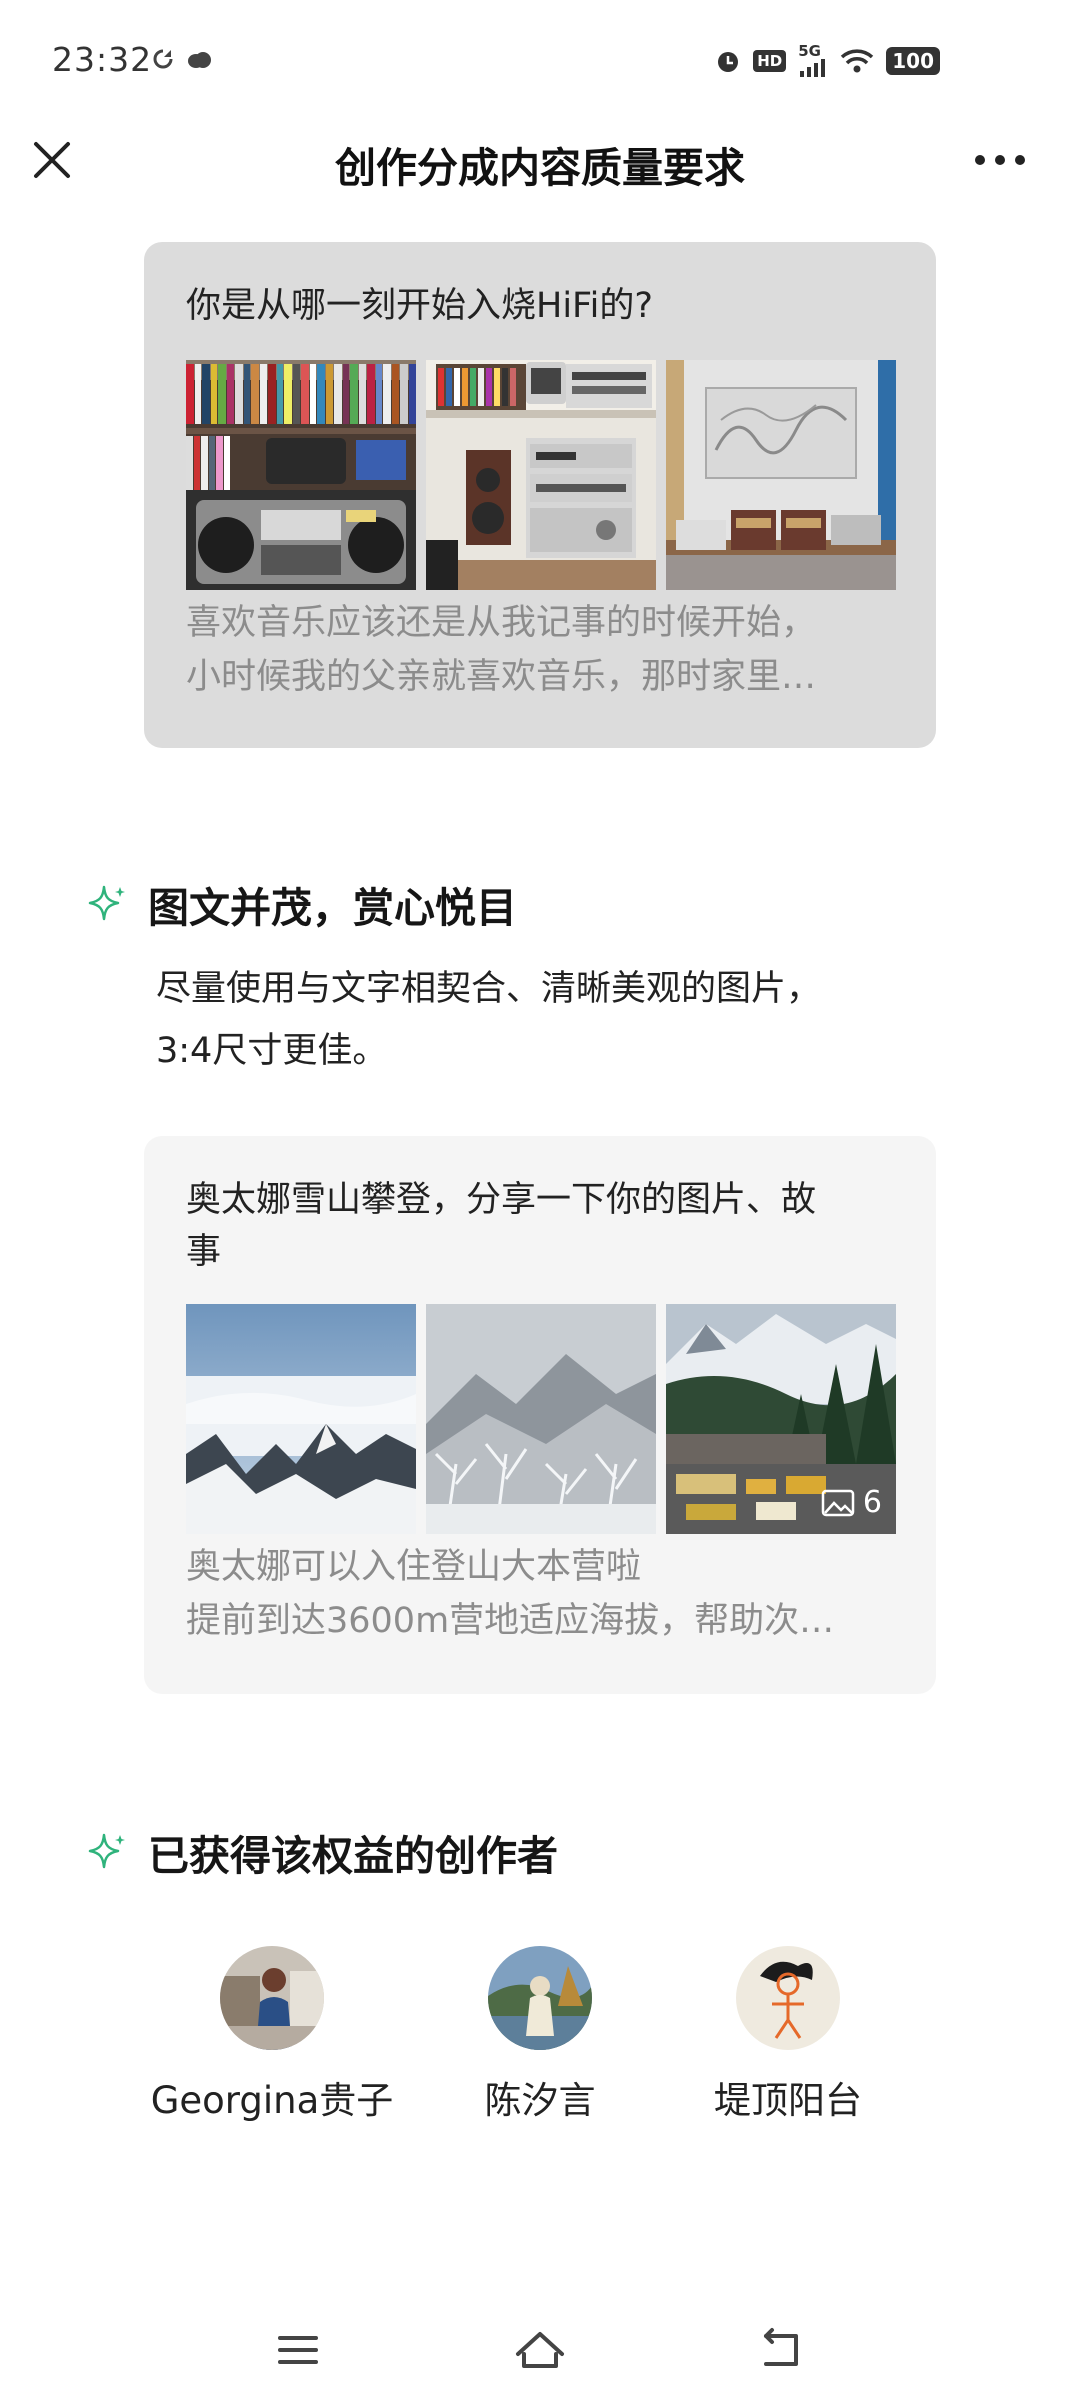 Image resolution: width=1080 pixels, height=2408 pixels. I want to click on cloud-icon, so click(199, 60).